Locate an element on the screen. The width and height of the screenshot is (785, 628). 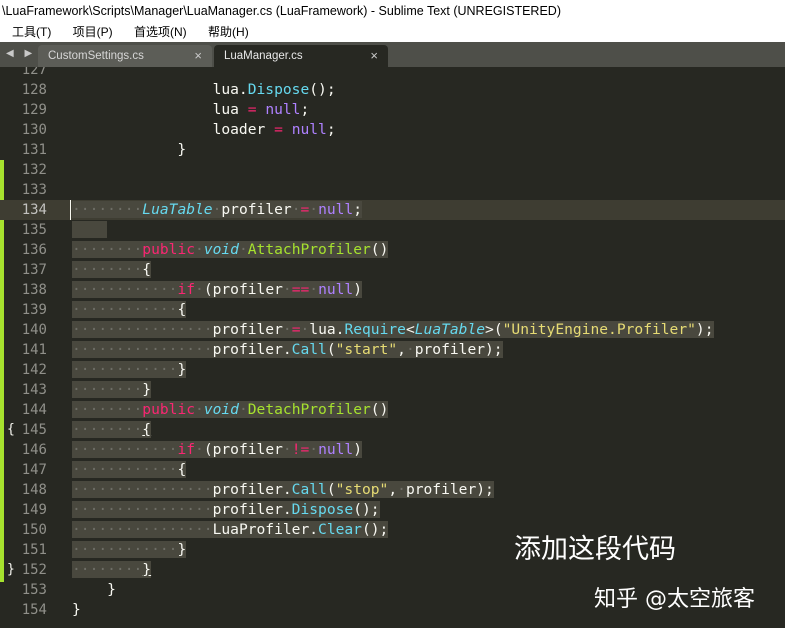
menu-project: 项目(P) is located at coordinates (93, 32).